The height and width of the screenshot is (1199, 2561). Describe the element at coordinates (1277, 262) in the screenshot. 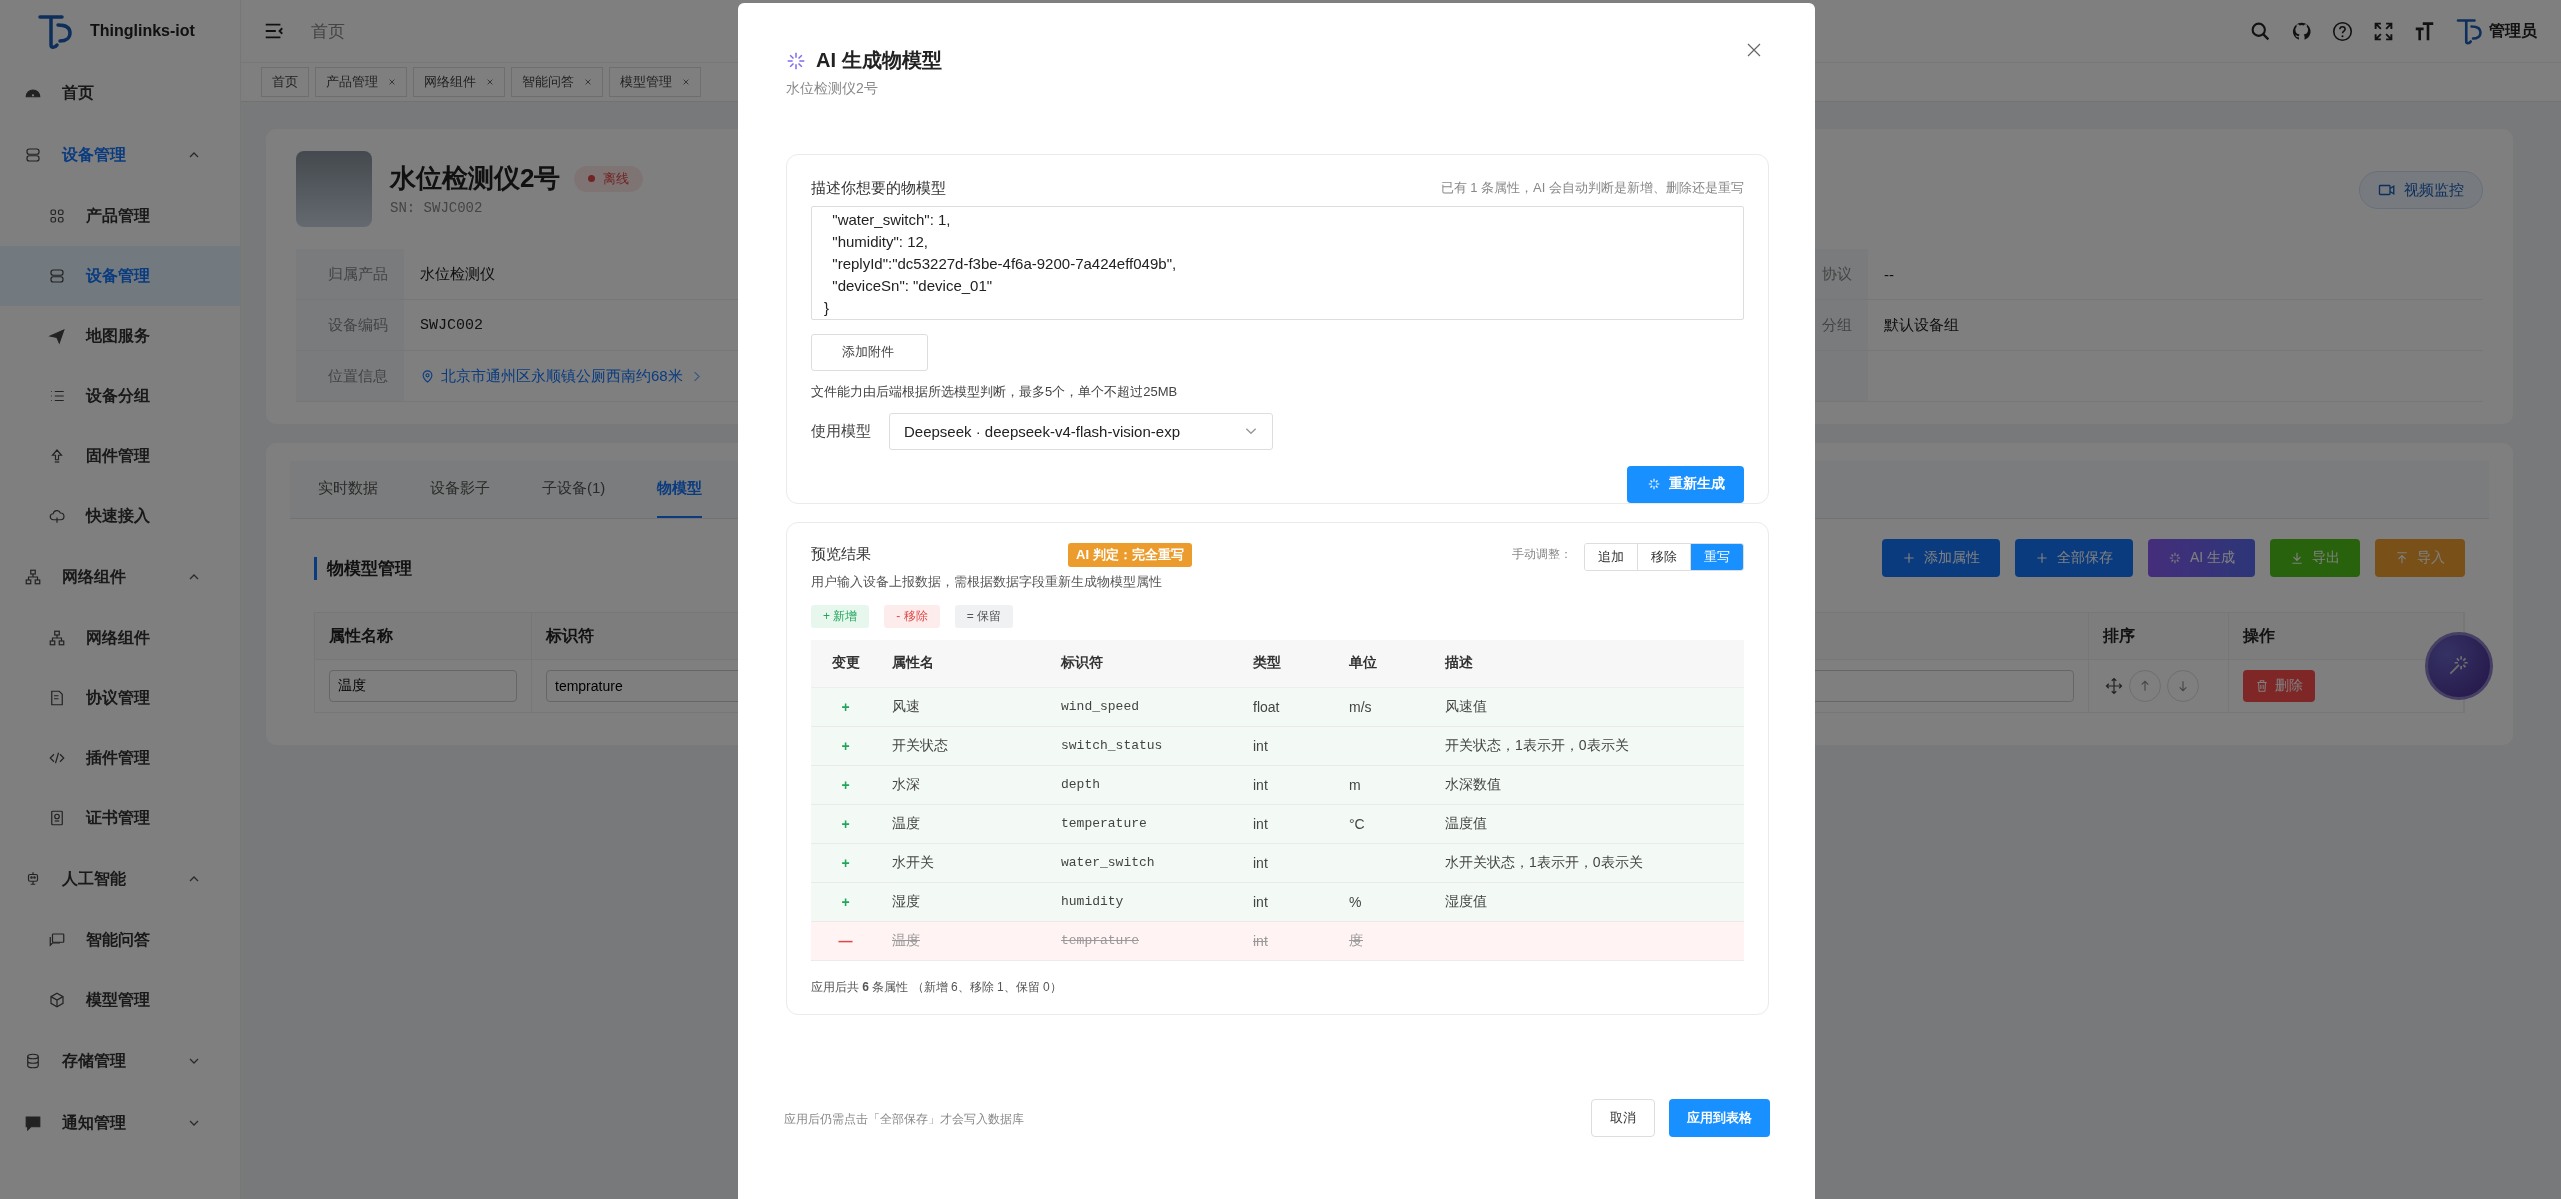

I see `prompt-field: "water_switch": 1, "humidity": 12, "replyId":"dc53227d-f3be-4f6a-9200-7a424eff049b", "deviceSn": "device_01" }` at that location.